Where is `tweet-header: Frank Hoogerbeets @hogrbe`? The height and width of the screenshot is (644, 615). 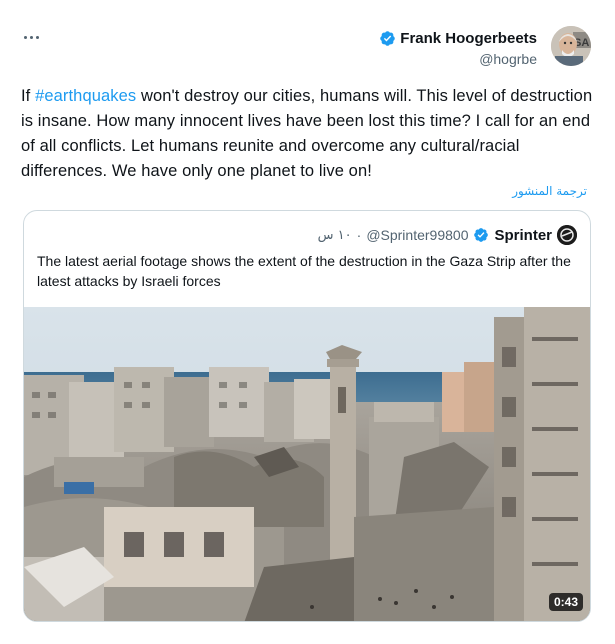 tweet-header: Frank Hoogerbeets @hogrbe is located at coordinates (458, 47).